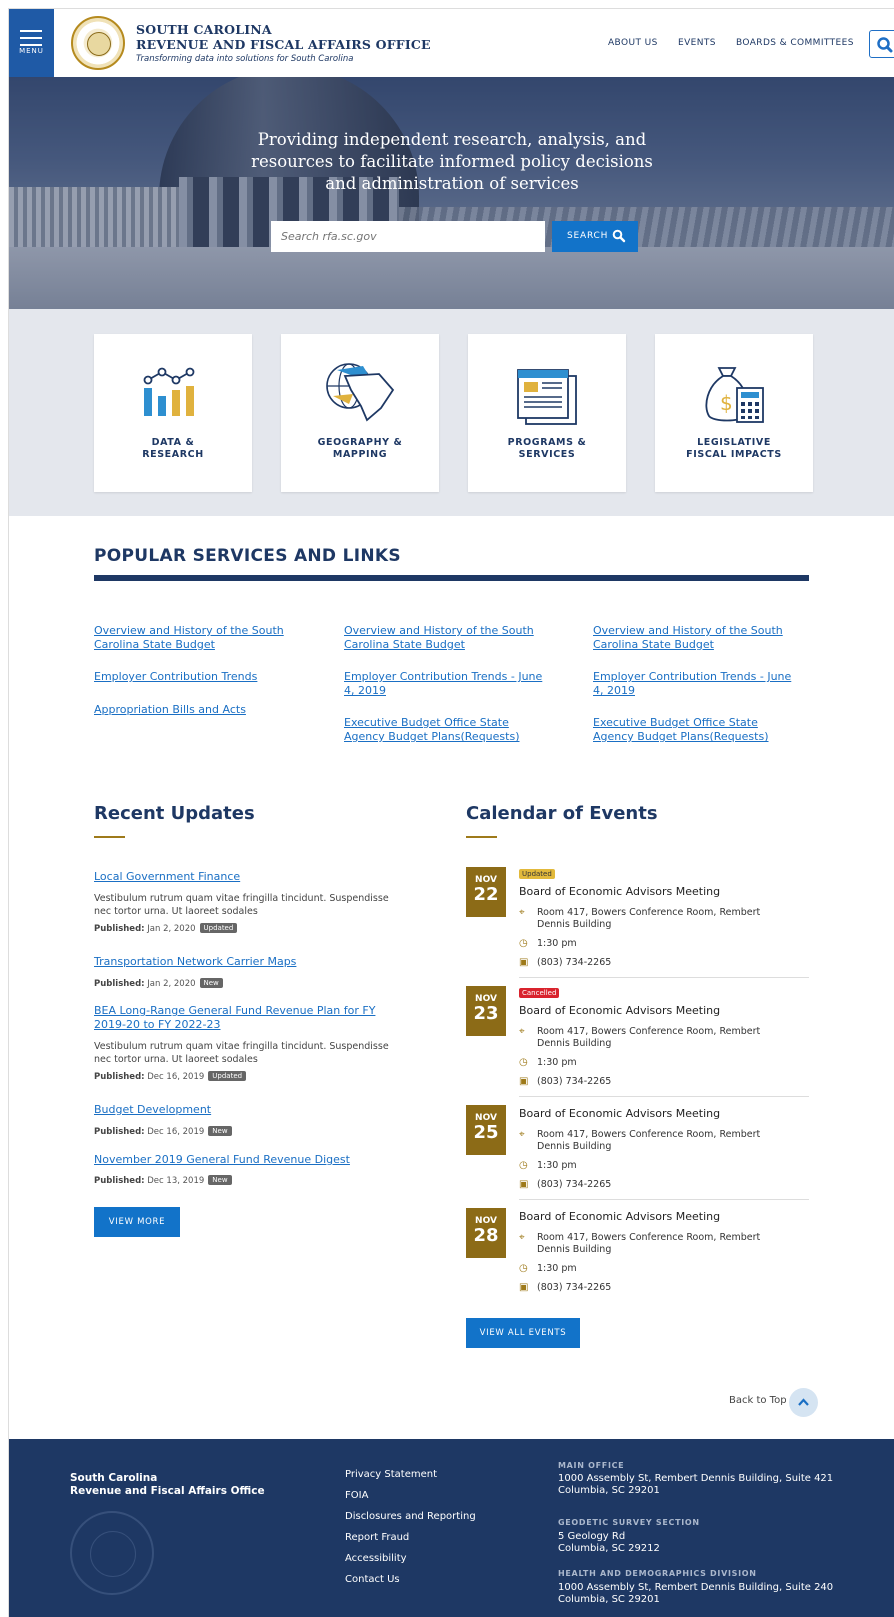  Describe the element at coordinates (377, 1537) in the screenshot. I see `footer-link-report-fraud: Report Fraud` at that location.